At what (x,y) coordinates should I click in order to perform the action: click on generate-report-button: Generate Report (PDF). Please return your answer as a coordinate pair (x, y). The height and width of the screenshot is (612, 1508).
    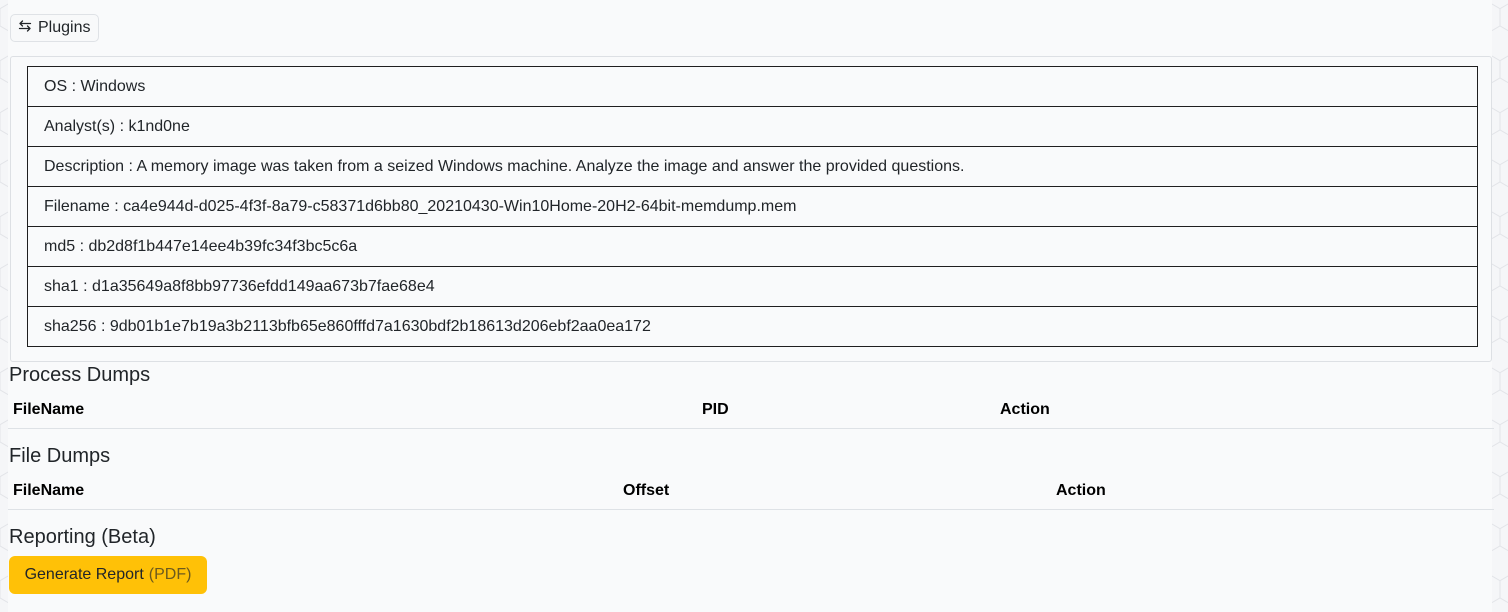
    Looking at the image, I should click on (108, 575).